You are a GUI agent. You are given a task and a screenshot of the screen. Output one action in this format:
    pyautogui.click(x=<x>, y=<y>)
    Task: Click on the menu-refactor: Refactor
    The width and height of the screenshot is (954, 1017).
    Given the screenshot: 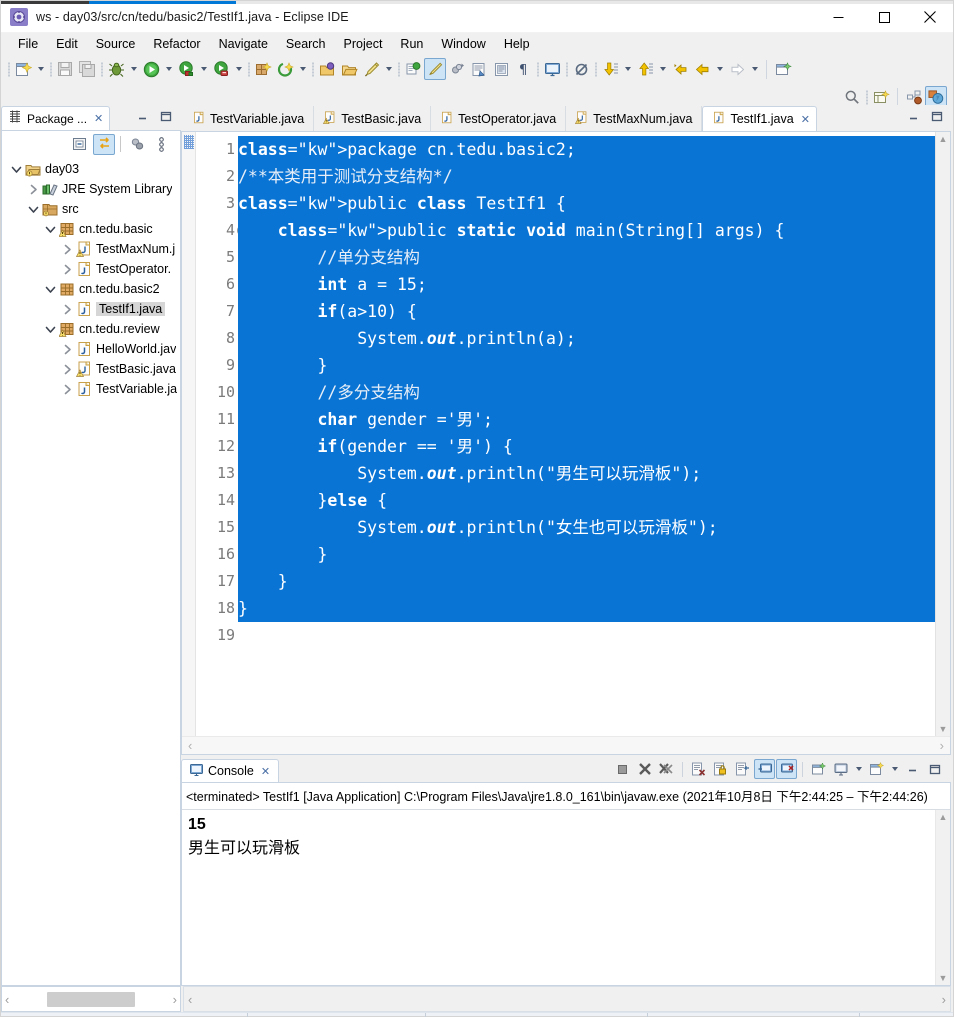 What is the action you would take?
    pyautogui.click(x=176, y=44)
    